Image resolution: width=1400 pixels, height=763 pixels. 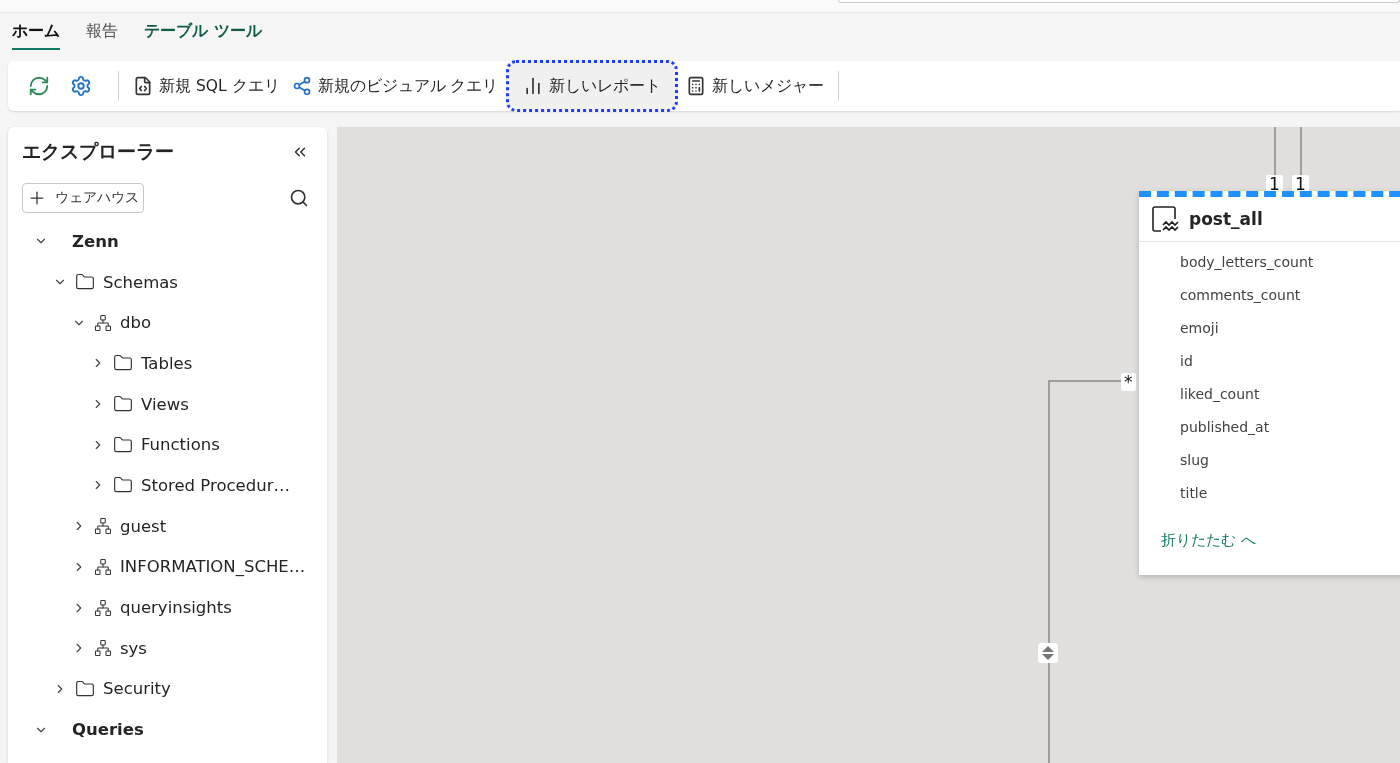 I want to click on column-name: published_at, so click(x=1225, y=427).